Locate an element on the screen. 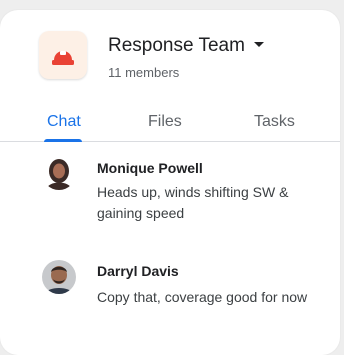  chevron-down-icon is located at coordinates (259, 44).